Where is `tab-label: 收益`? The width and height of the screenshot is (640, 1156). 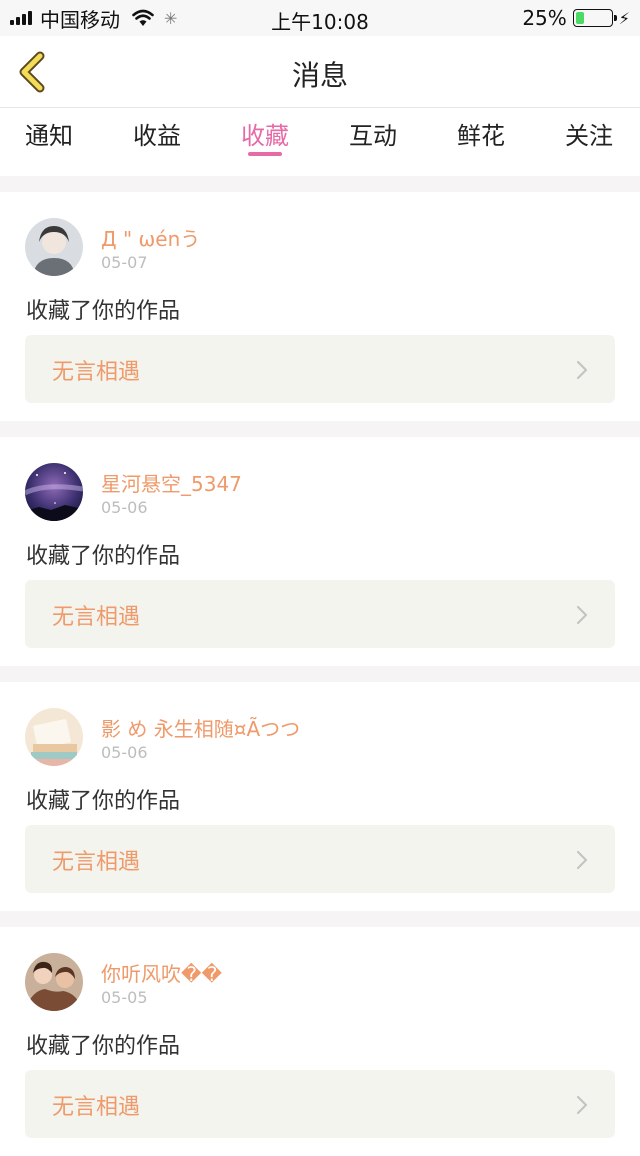 tab-label: 收益 is located at coordinates (157, 136).